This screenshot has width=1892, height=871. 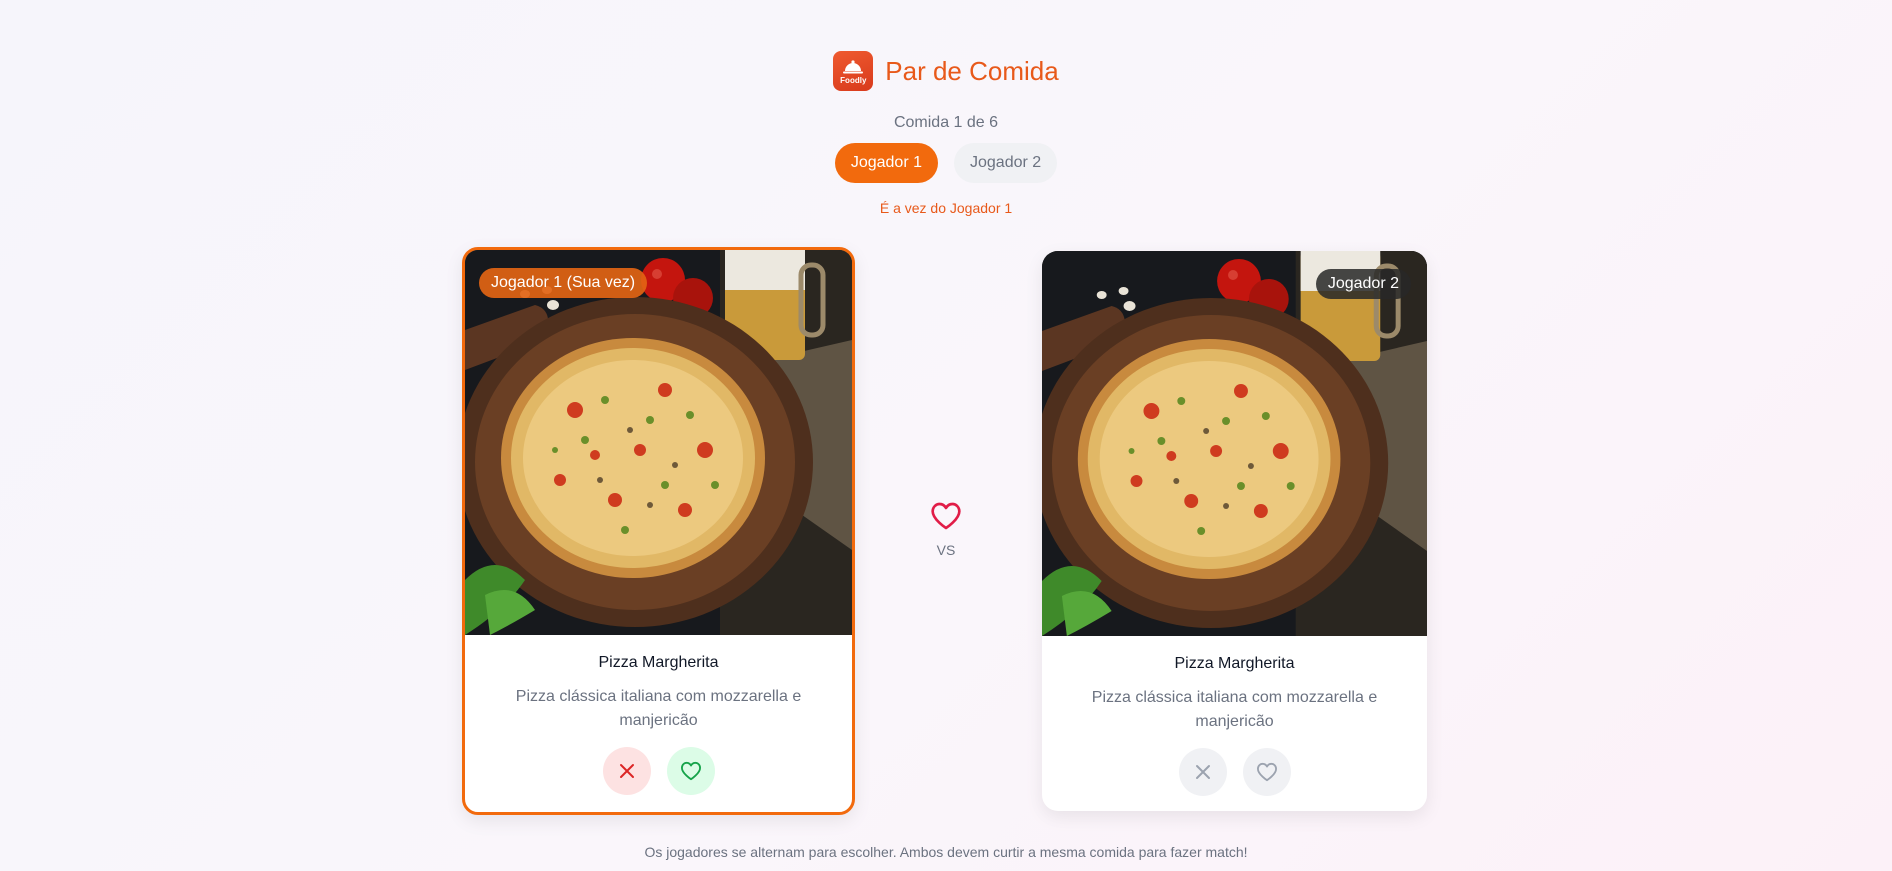 I want to click on vs-indicator: VS, so click(x=946, y=529).